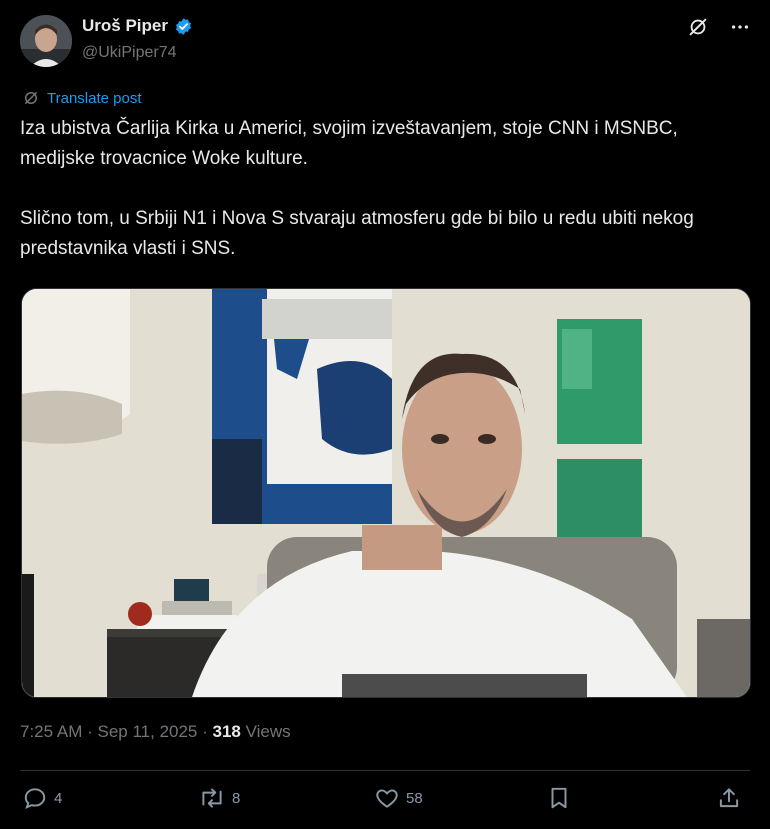 The height and width of the screenshot is (829, 770). I want to click on more-icon, so click(740, 27).